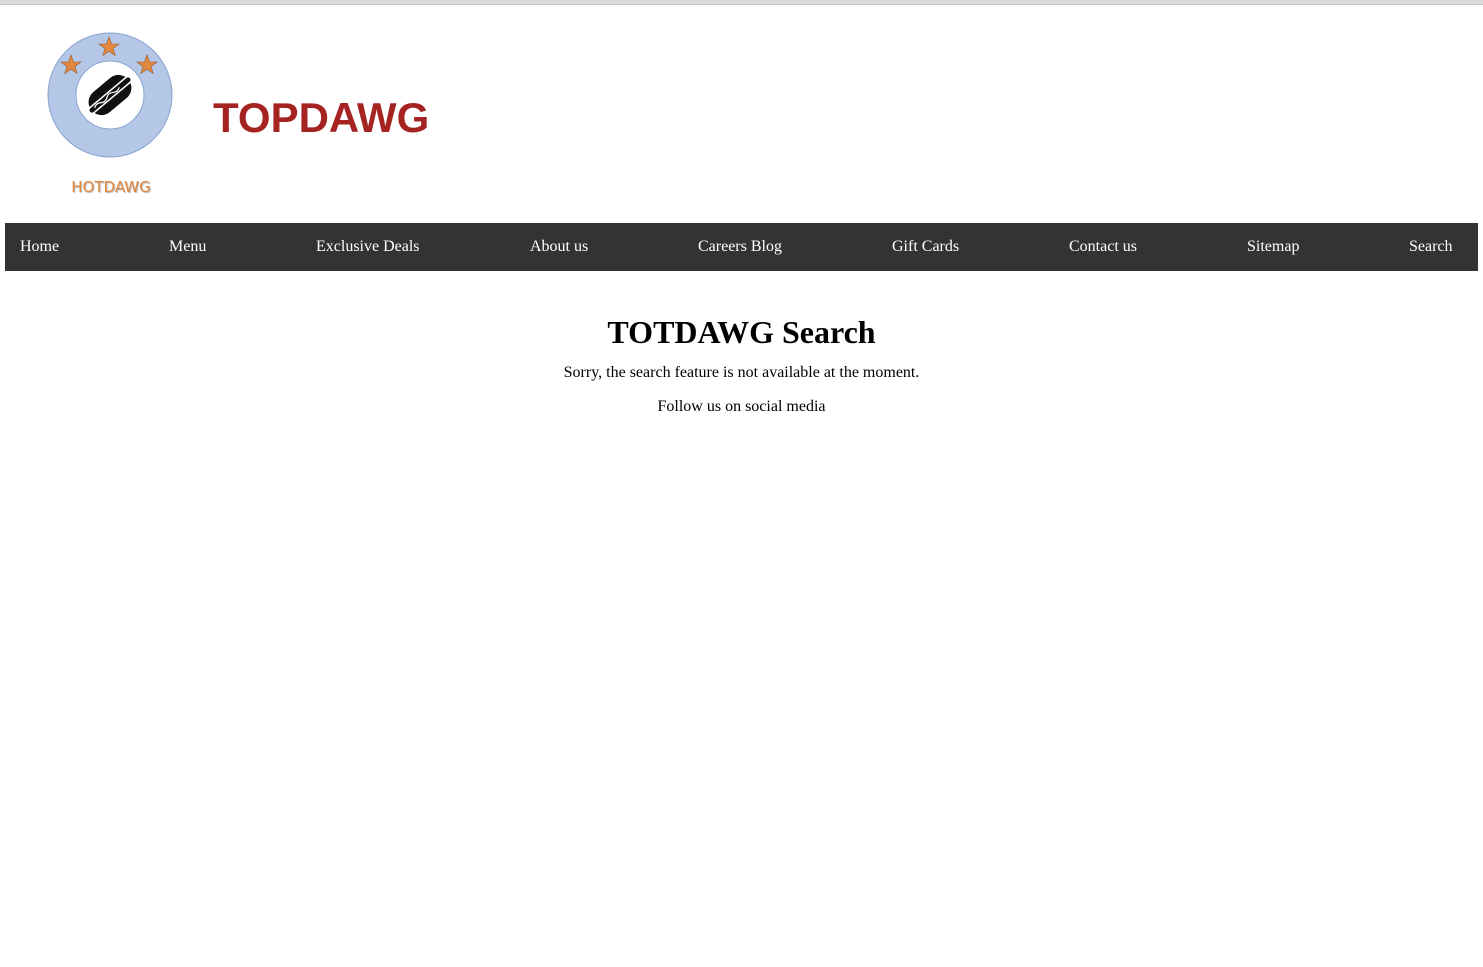 This screenshot has width=1483, height=967. Describe the element at coordinates (741, 332) in the screenshot. I see `page-title: TOTDAWG Search` at that location.